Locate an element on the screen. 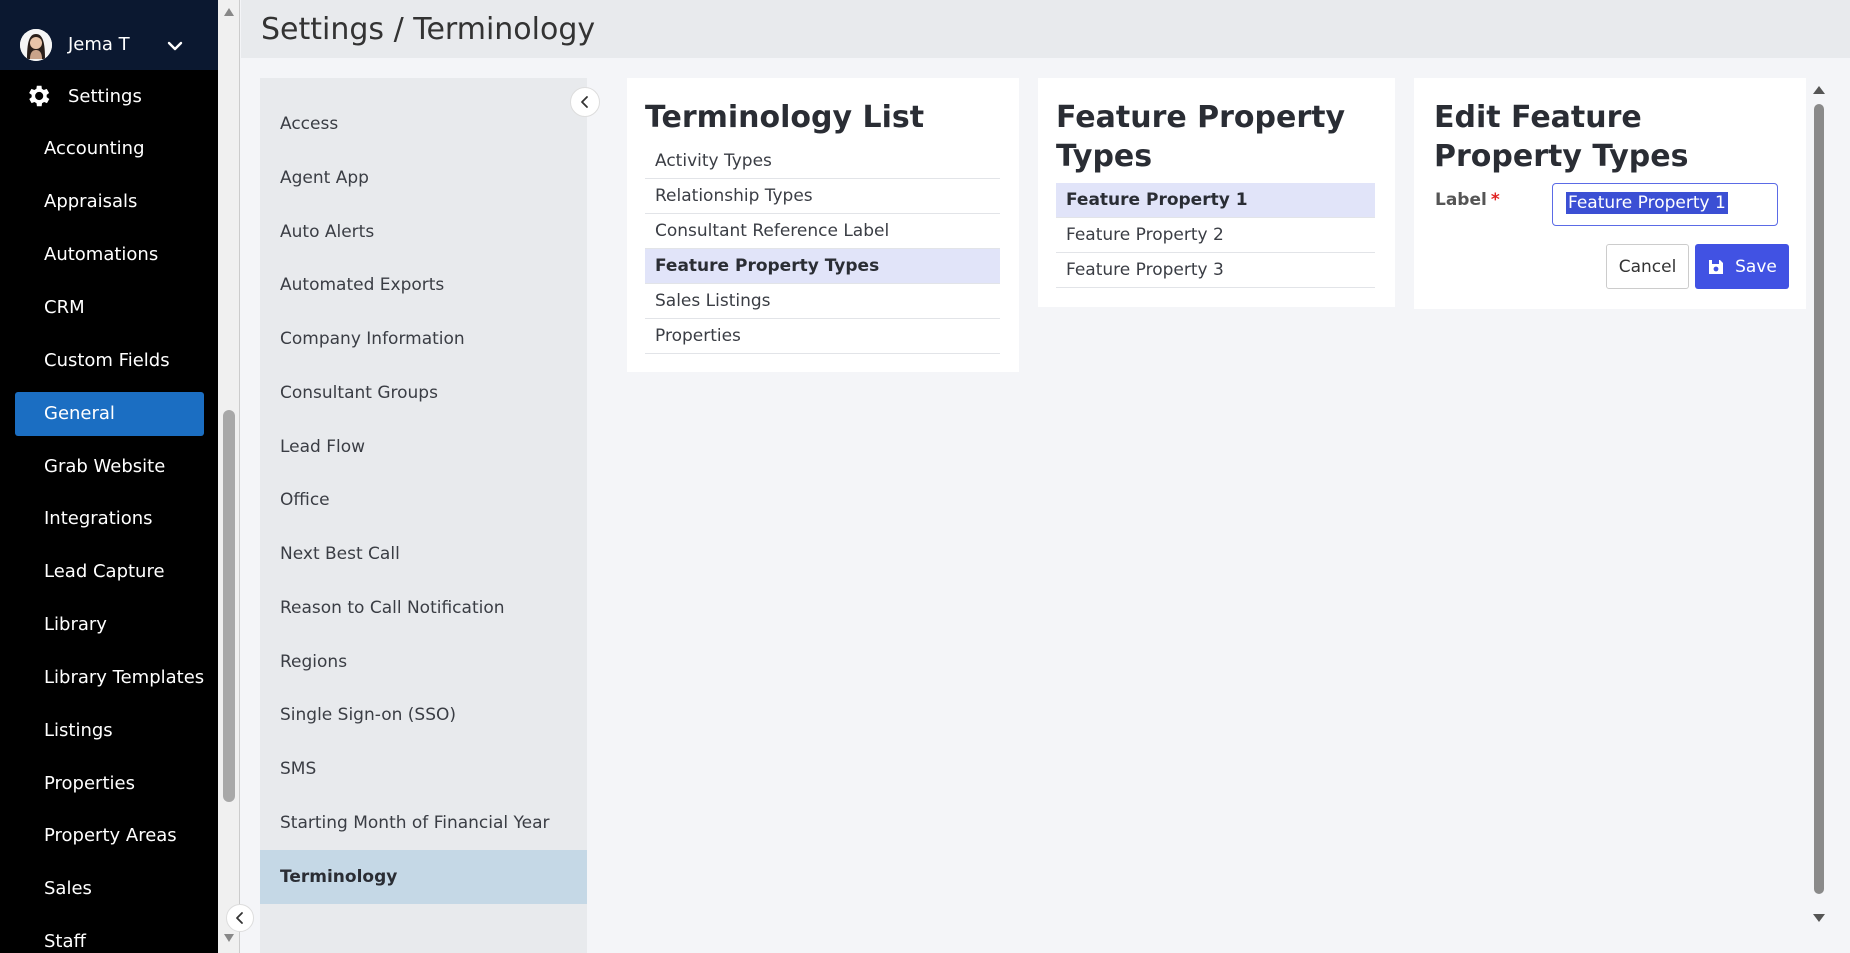 This screenshot has height=953, width=1850. nav-item-sales: Sales is located at coordinates (68, 888).